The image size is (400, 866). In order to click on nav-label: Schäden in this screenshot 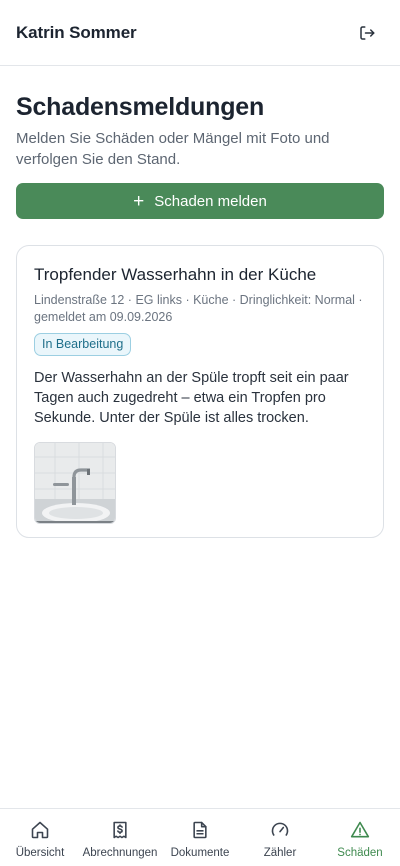, I will do `click(360, 853)`.